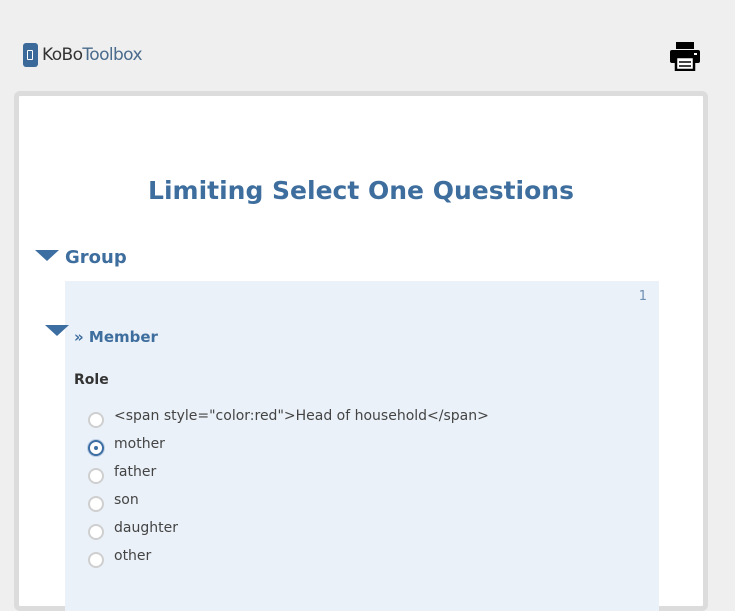 This screenshot has width=735, height=611. I want to click on option-mother: mother, so click(288, 447).